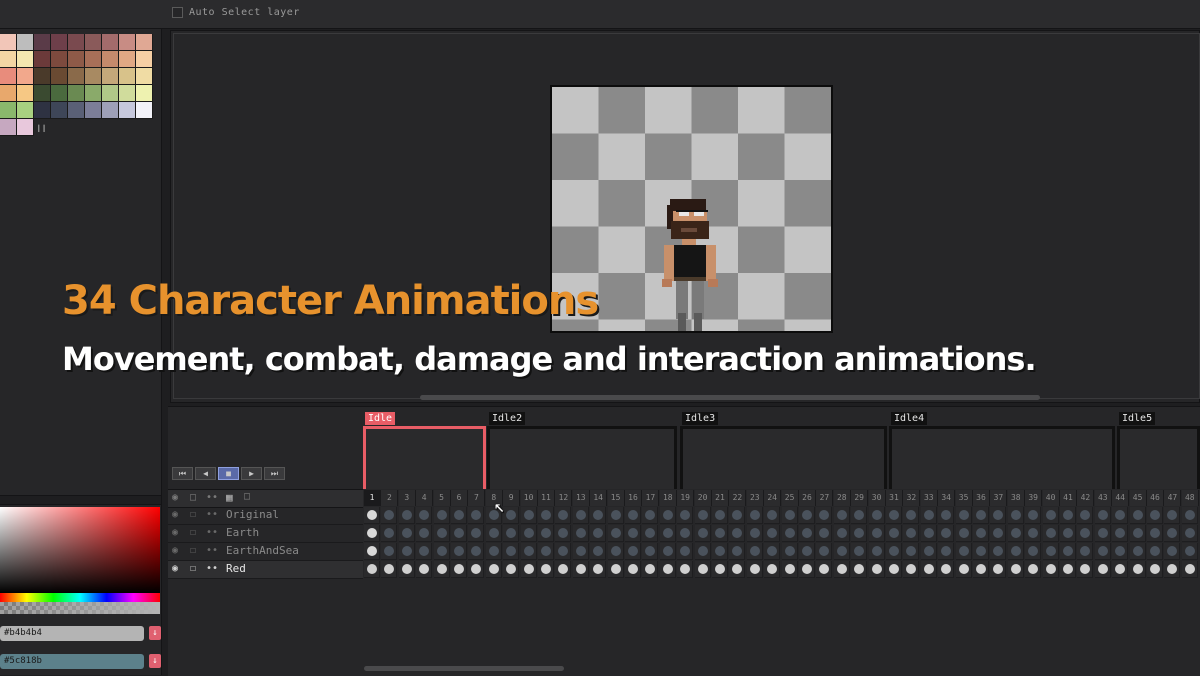 Image resolution: width=1200 pixels, height=676 pixels. I want to click on secondary-color-swap-icon: ↓, so click(155, 661).